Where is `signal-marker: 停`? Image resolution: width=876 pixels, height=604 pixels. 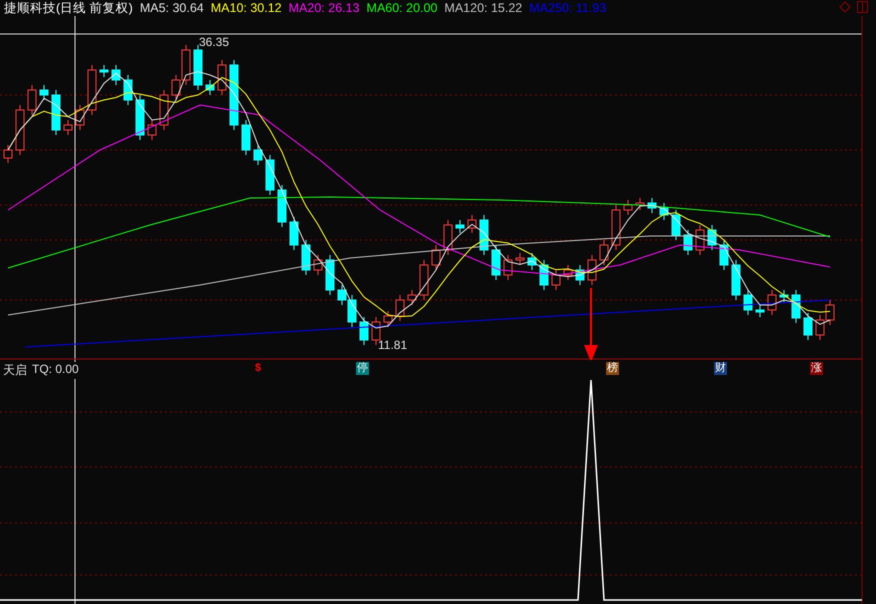
signal-marker: 停 is located at coordinates (362, 368).